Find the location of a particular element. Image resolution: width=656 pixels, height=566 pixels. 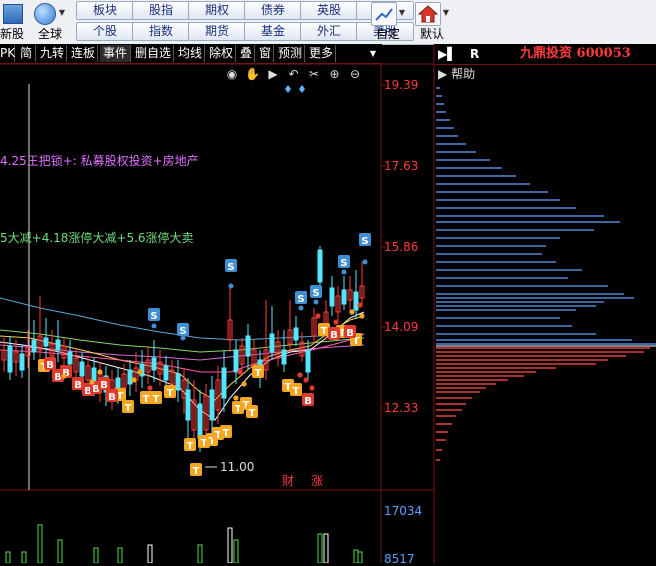

default-button: ▼ 默认 is located at coordinates (434, 22).